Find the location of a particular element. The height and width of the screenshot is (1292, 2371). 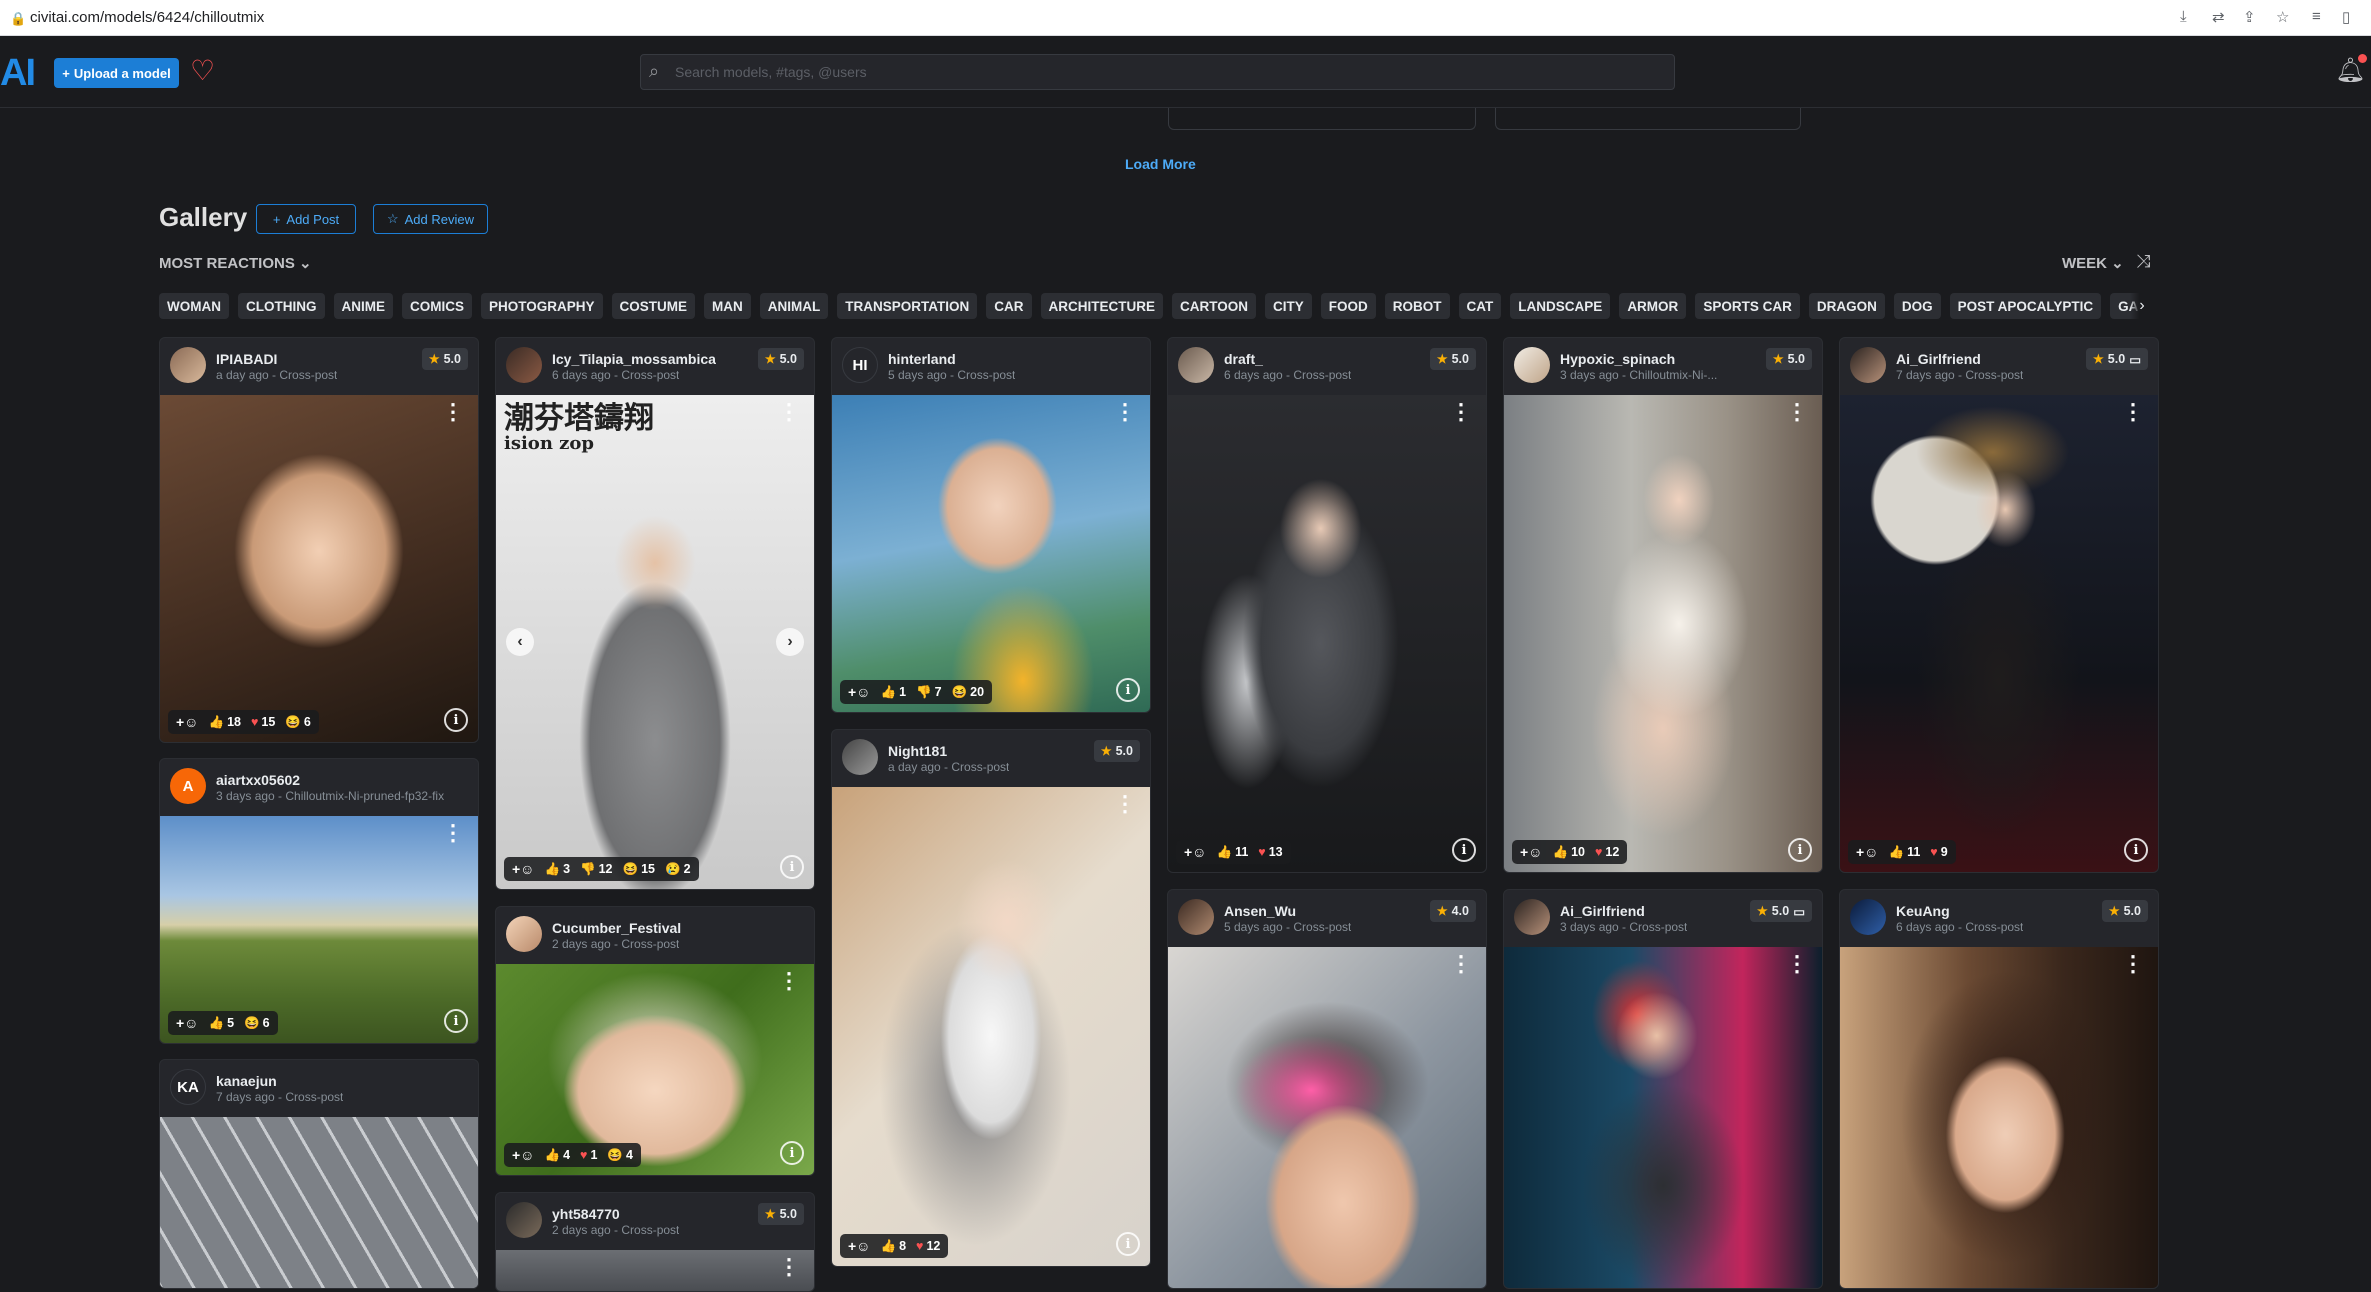

gallery-card: Ansen_Wu 5 days ago - Cross-post ★ 4.0 ⋮ is located at coordinates (1327, 1089).